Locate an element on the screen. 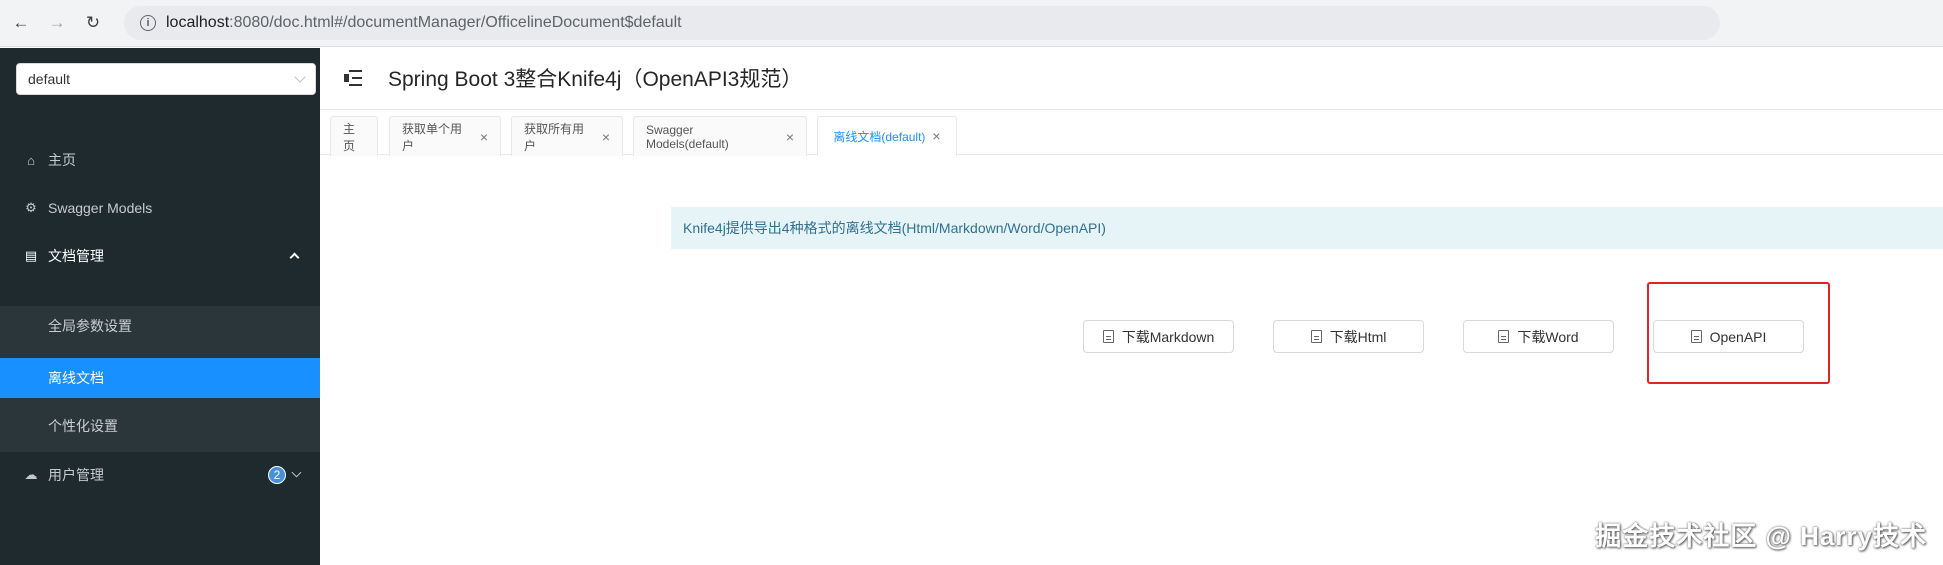 This screenshot has width=1943, height=565. watermark: 掘金技术社区 @ Harry技术 is located at coordinates (1761, 536).